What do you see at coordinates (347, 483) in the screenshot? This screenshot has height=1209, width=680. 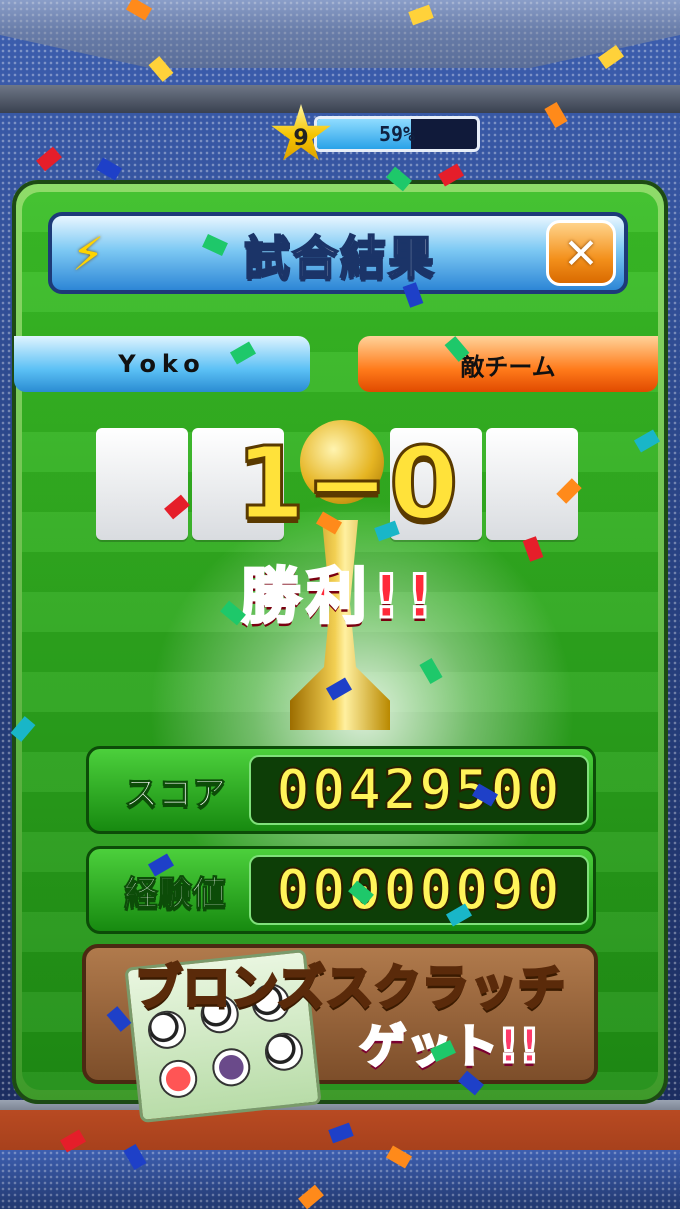 I see `match-score: 1−0` at bounding box center [347, 483].